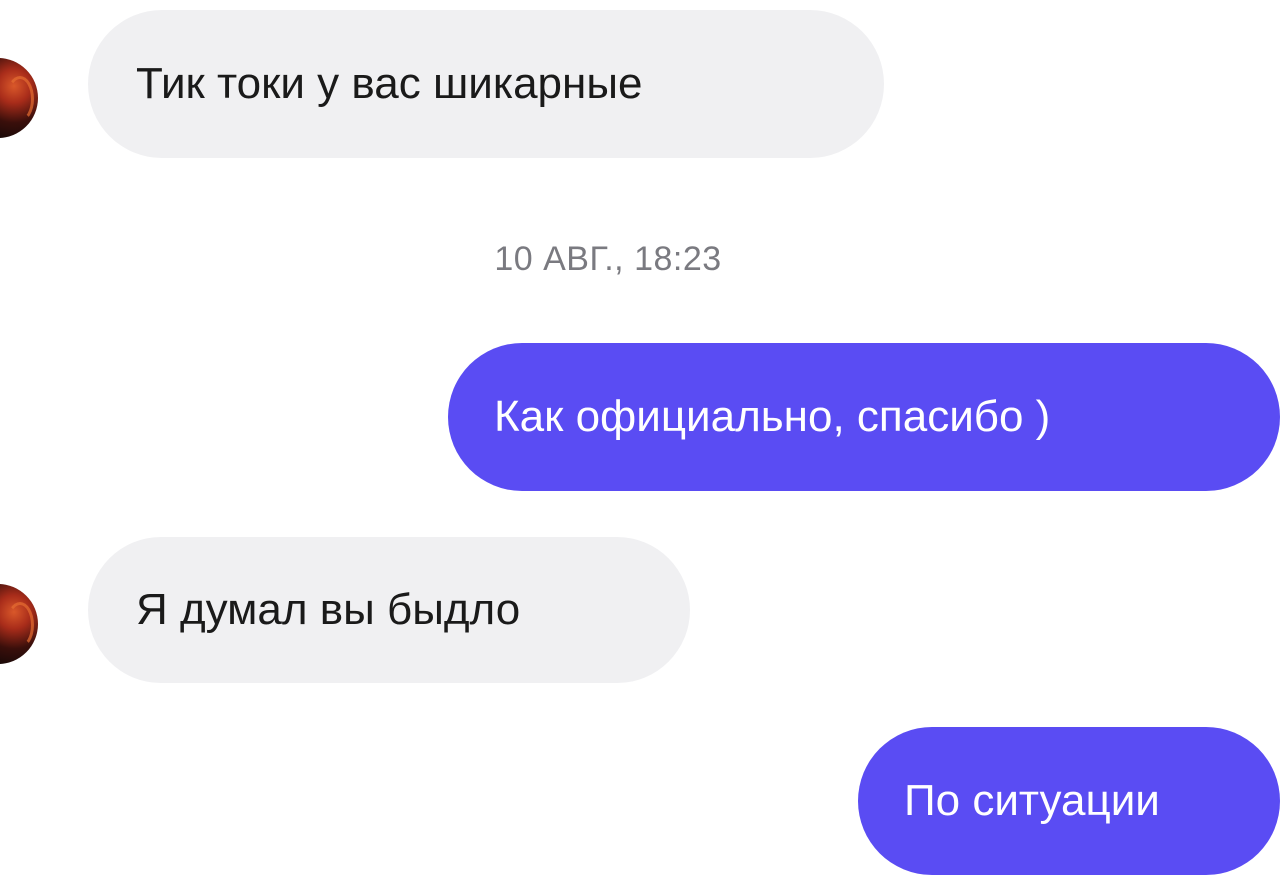 The width and height of the screenshot is (1280, 885). I want to click on message-text: Как официально, спасибо ), so click(772, 416).